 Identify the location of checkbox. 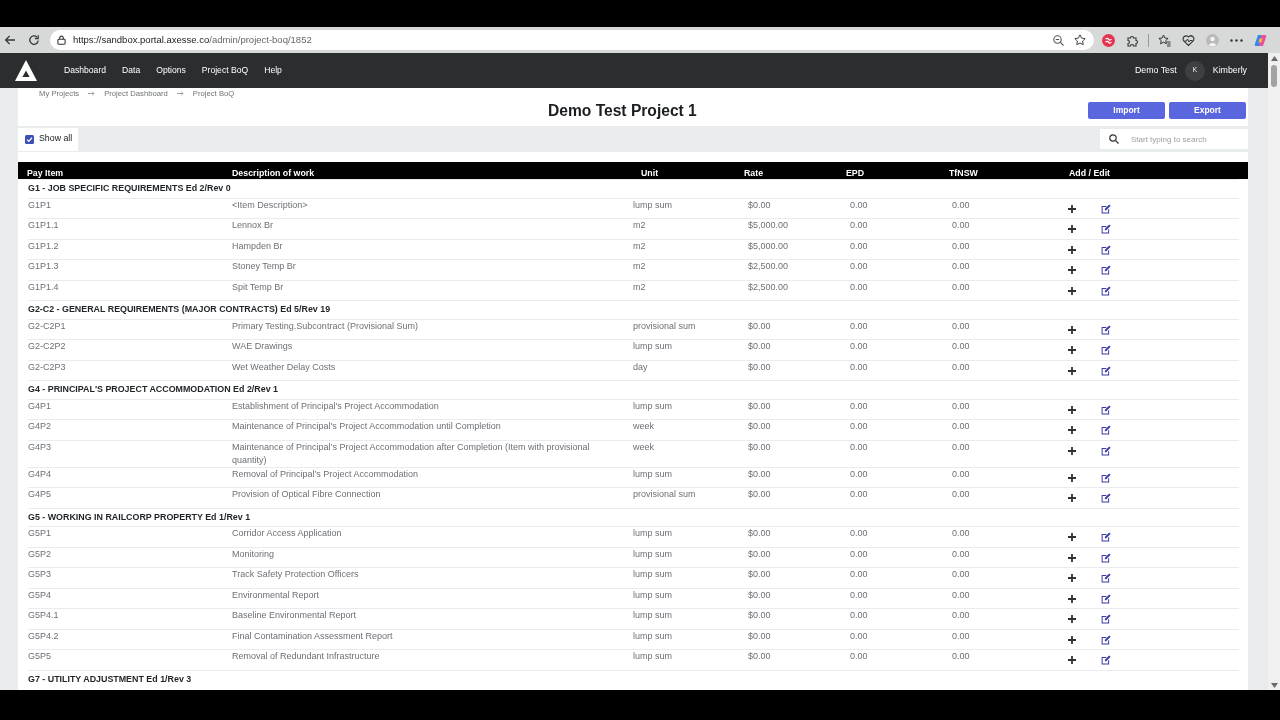
(29, 139).